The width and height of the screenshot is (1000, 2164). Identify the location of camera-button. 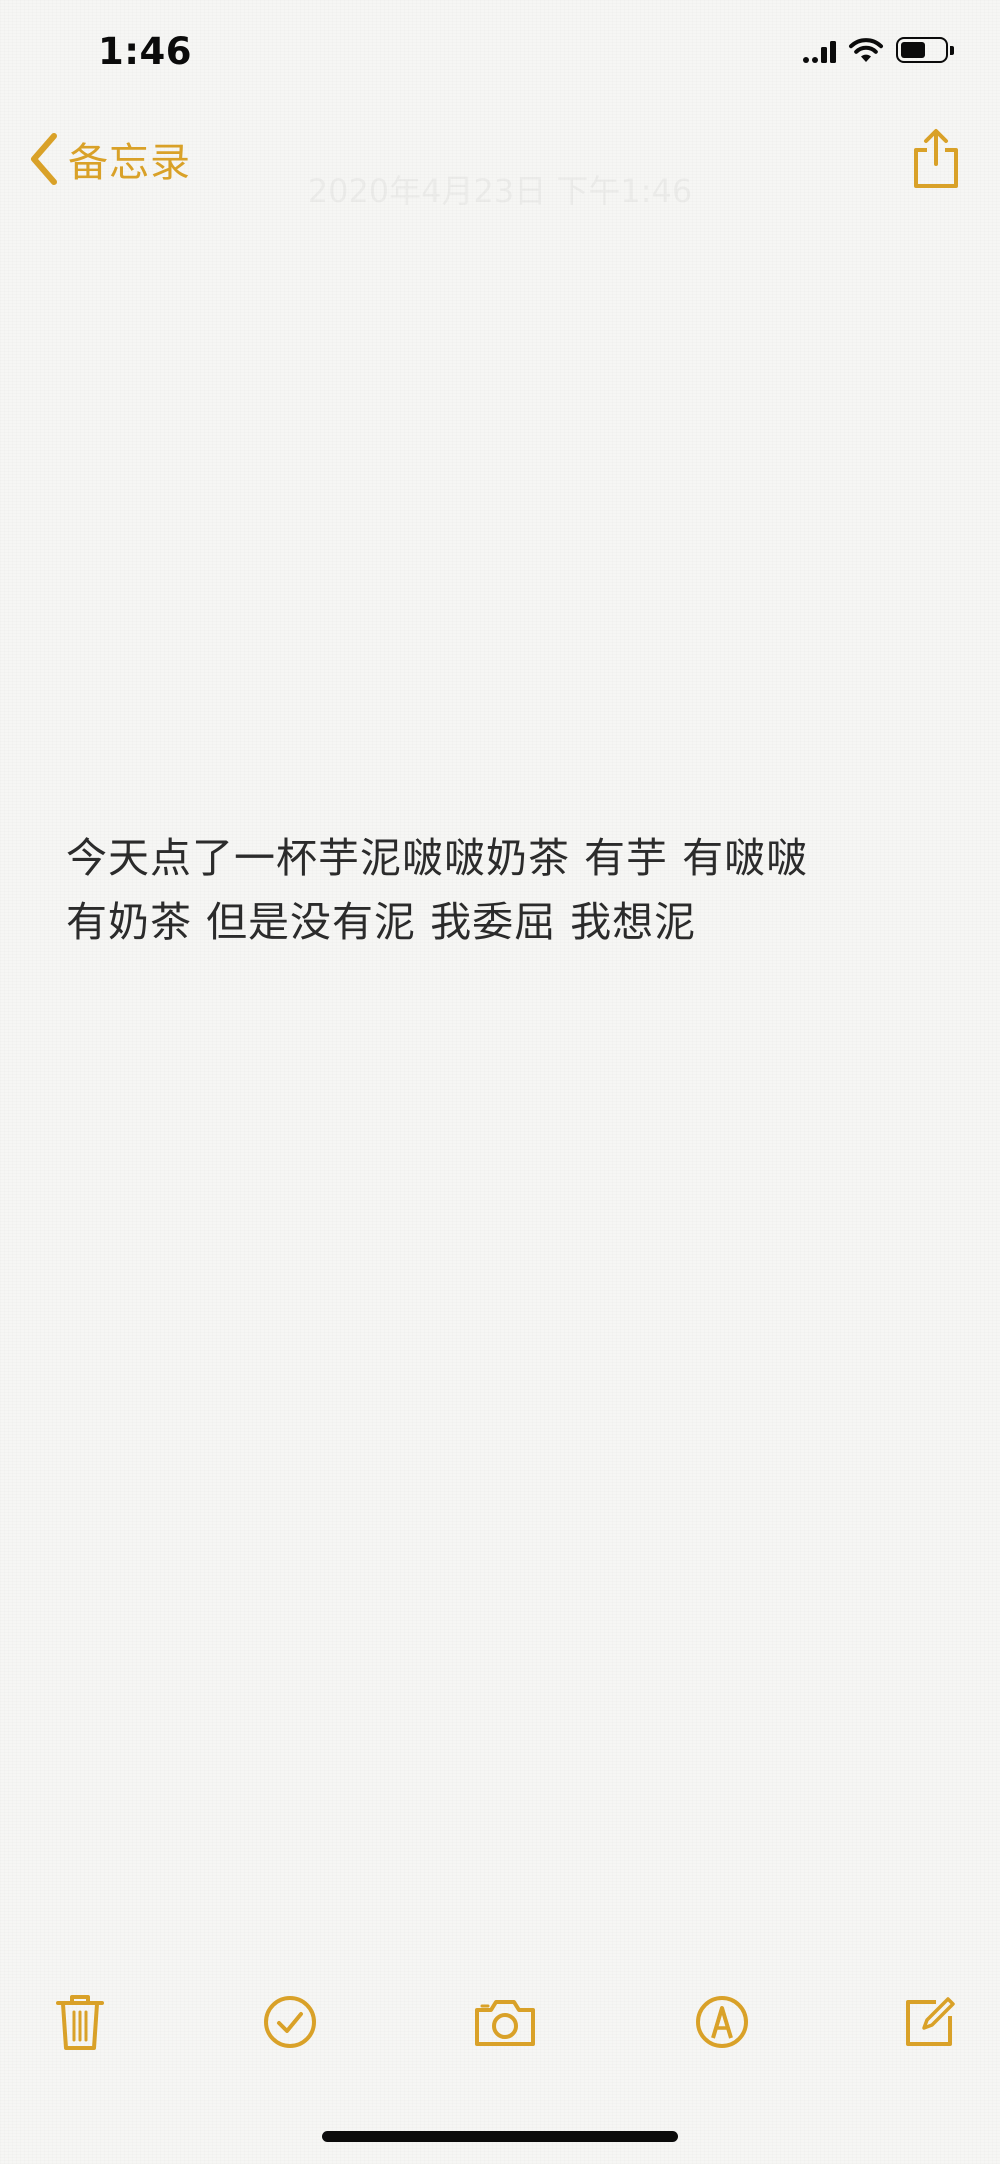
(505, 2022).